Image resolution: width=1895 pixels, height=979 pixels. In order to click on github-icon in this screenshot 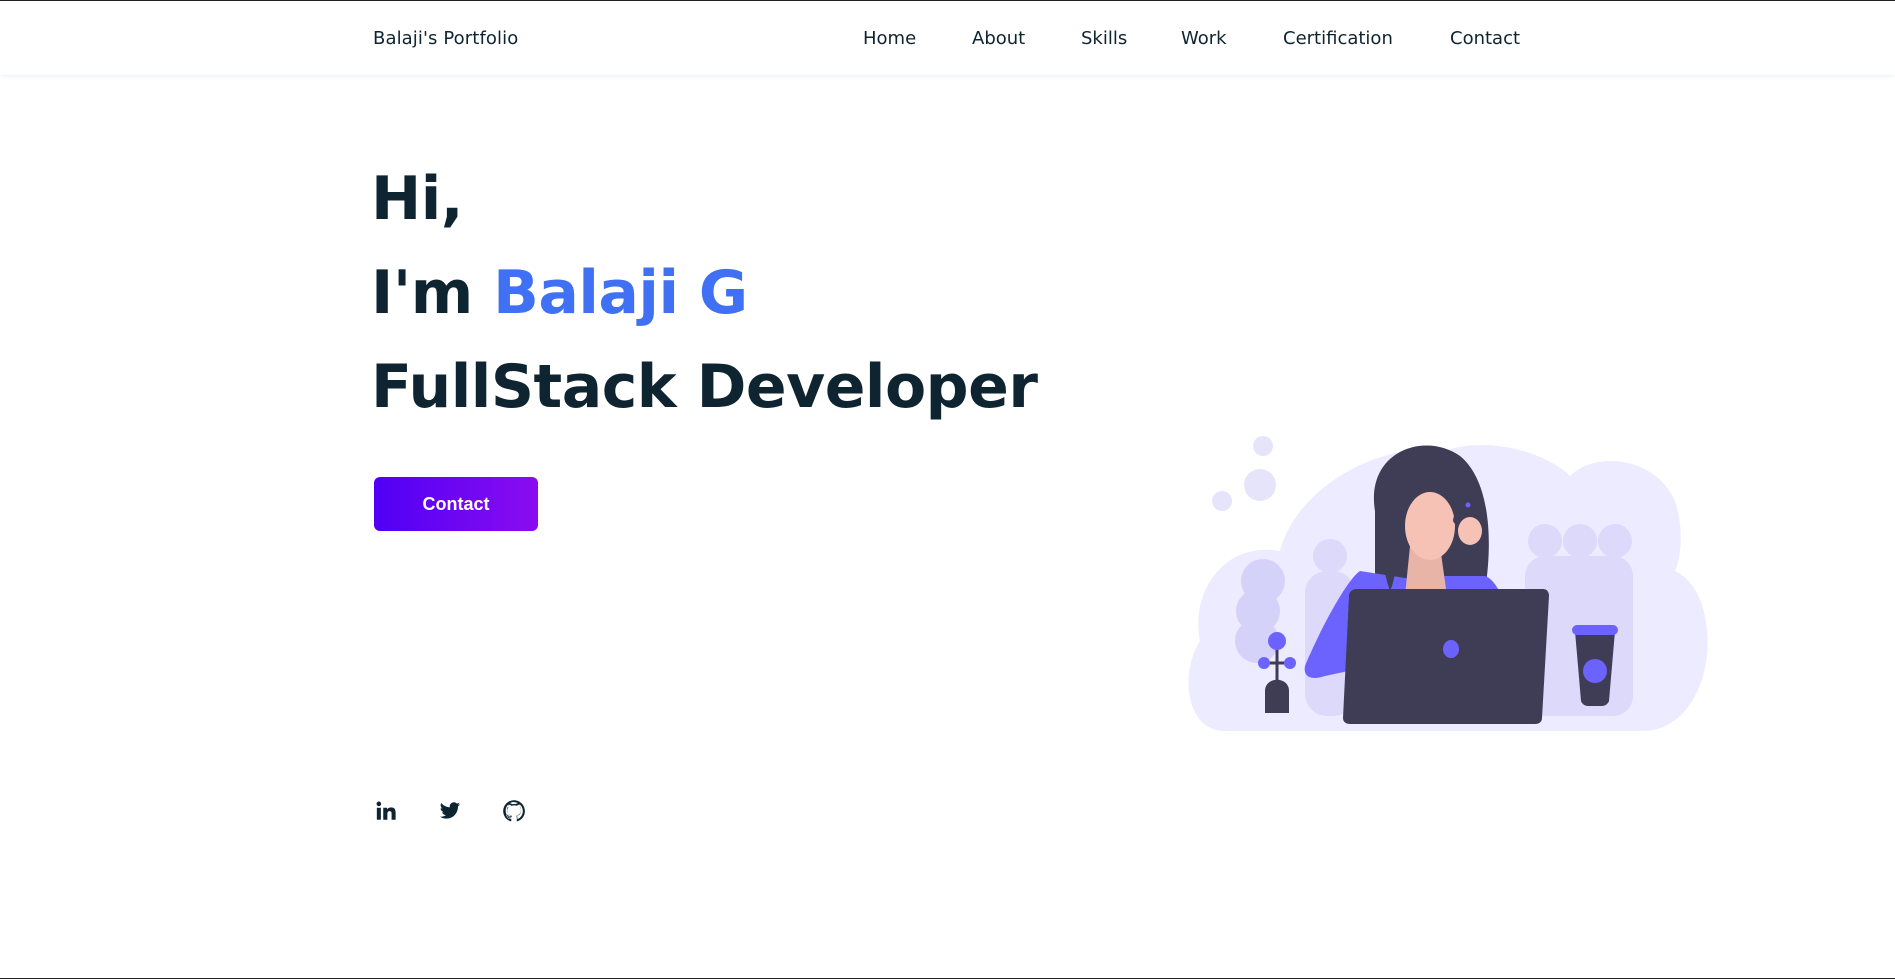, I will do `click(514, 811)`.